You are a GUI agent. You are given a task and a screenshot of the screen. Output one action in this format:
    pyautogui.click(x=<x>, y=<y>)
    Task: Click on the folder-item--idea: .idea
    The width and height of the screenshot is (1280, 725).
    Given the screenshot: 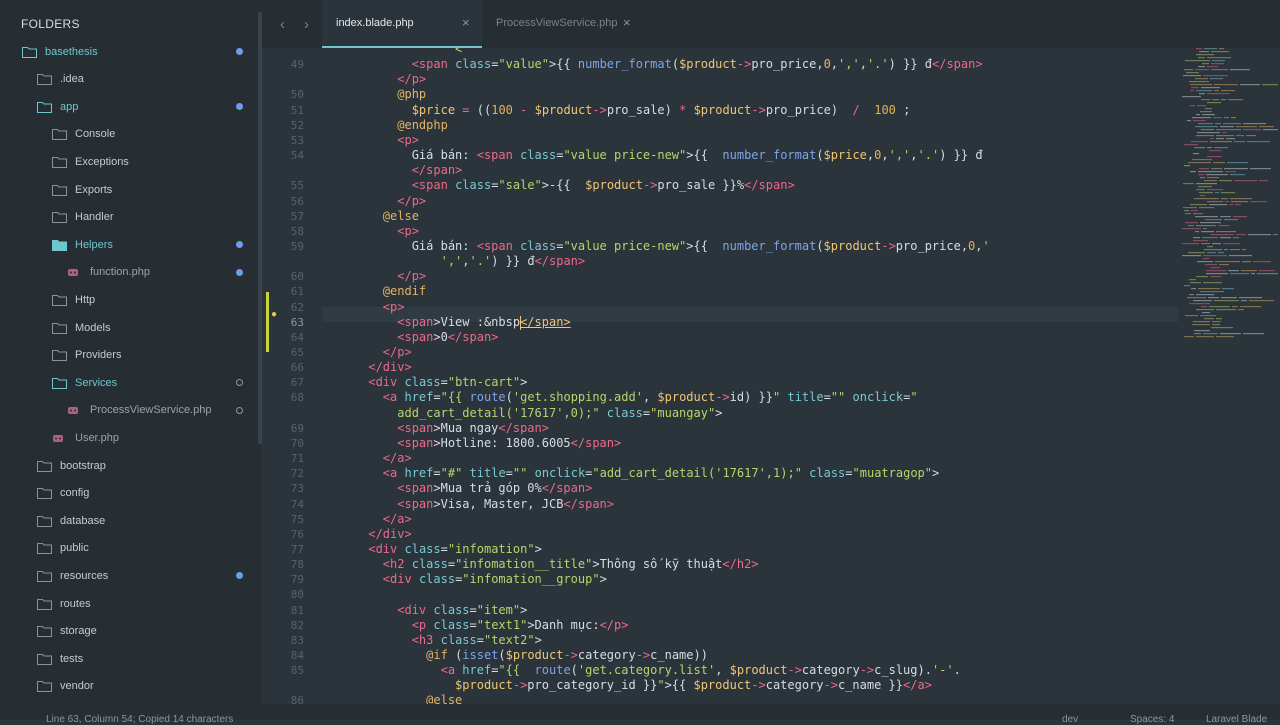 What is the action you would take?
    pyautogui.click(x=147, y=79)
    